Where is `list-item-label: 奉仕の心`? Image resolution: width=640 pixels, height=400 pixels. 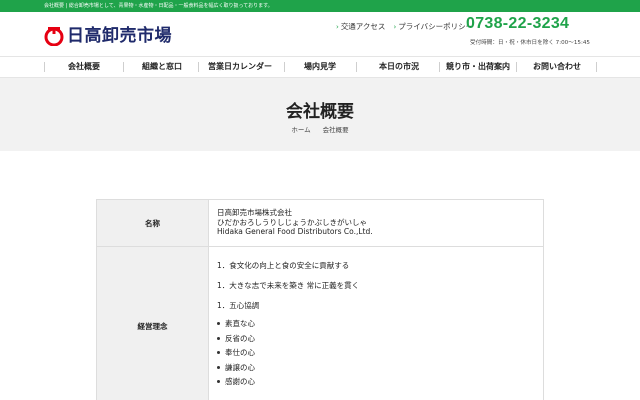 list-item-label: 奉仕の心 is located at coordinates (240, 352).